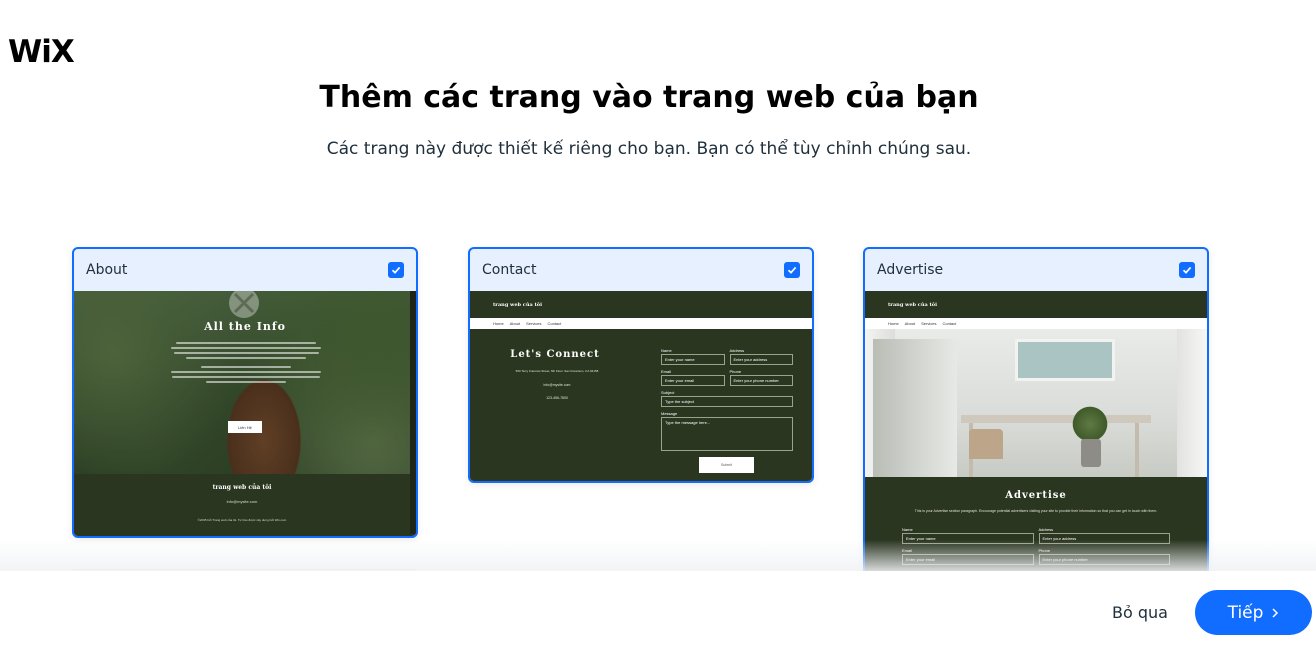 The image size is (1316, 650). What do you see at coordinates (666, 371) in the screenshot?
I see `field-label: Email` at bounding box center [666, 371].